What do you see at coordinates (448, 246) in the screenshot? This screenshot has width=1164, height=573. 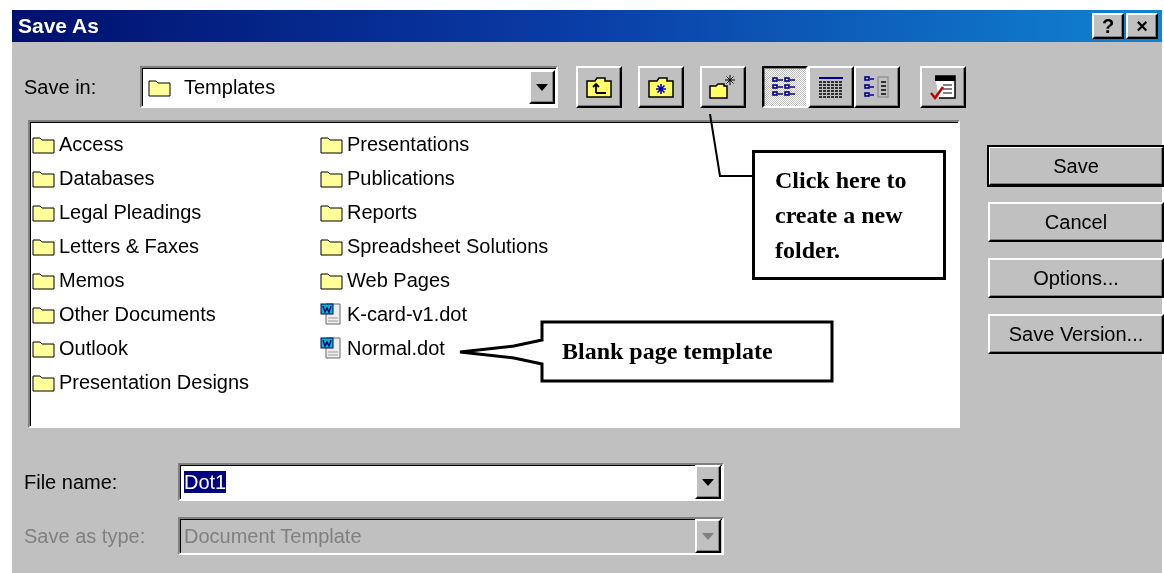 I see `folder-name: Spreadsheet Solutions` at bounding box center [448, 246].